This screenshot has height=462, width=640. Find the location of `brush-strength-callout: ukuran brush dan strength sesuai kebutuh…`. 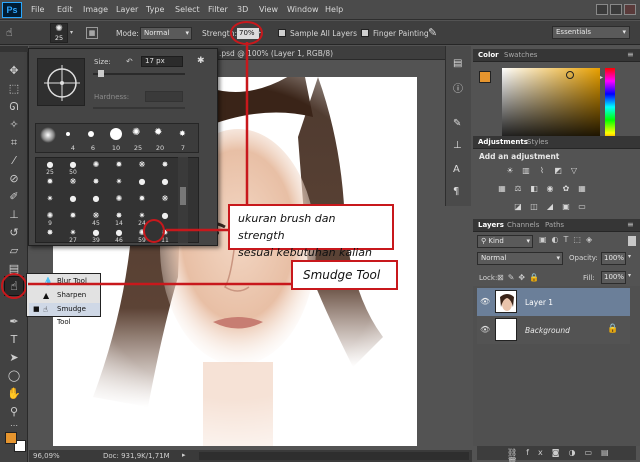

brush-strength-callout: ukuran brush dan strength sesuai kebutuh… is located at coordinates (311, 231).